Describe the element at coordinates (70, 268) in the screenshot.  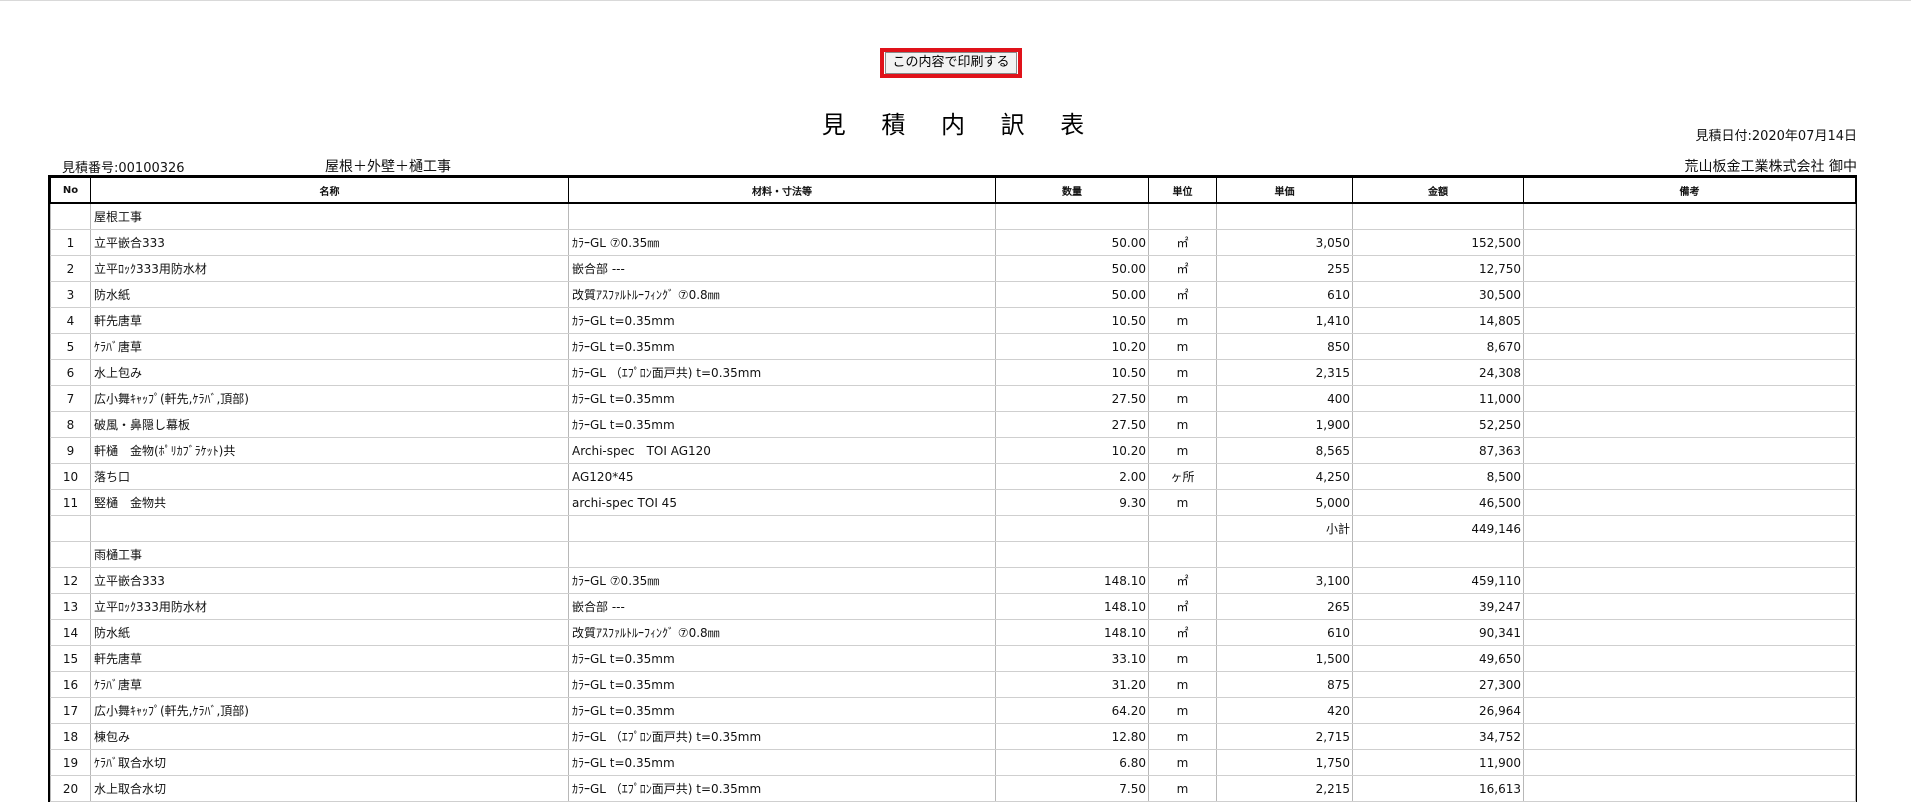
I see `cell-no: 2` at that location.